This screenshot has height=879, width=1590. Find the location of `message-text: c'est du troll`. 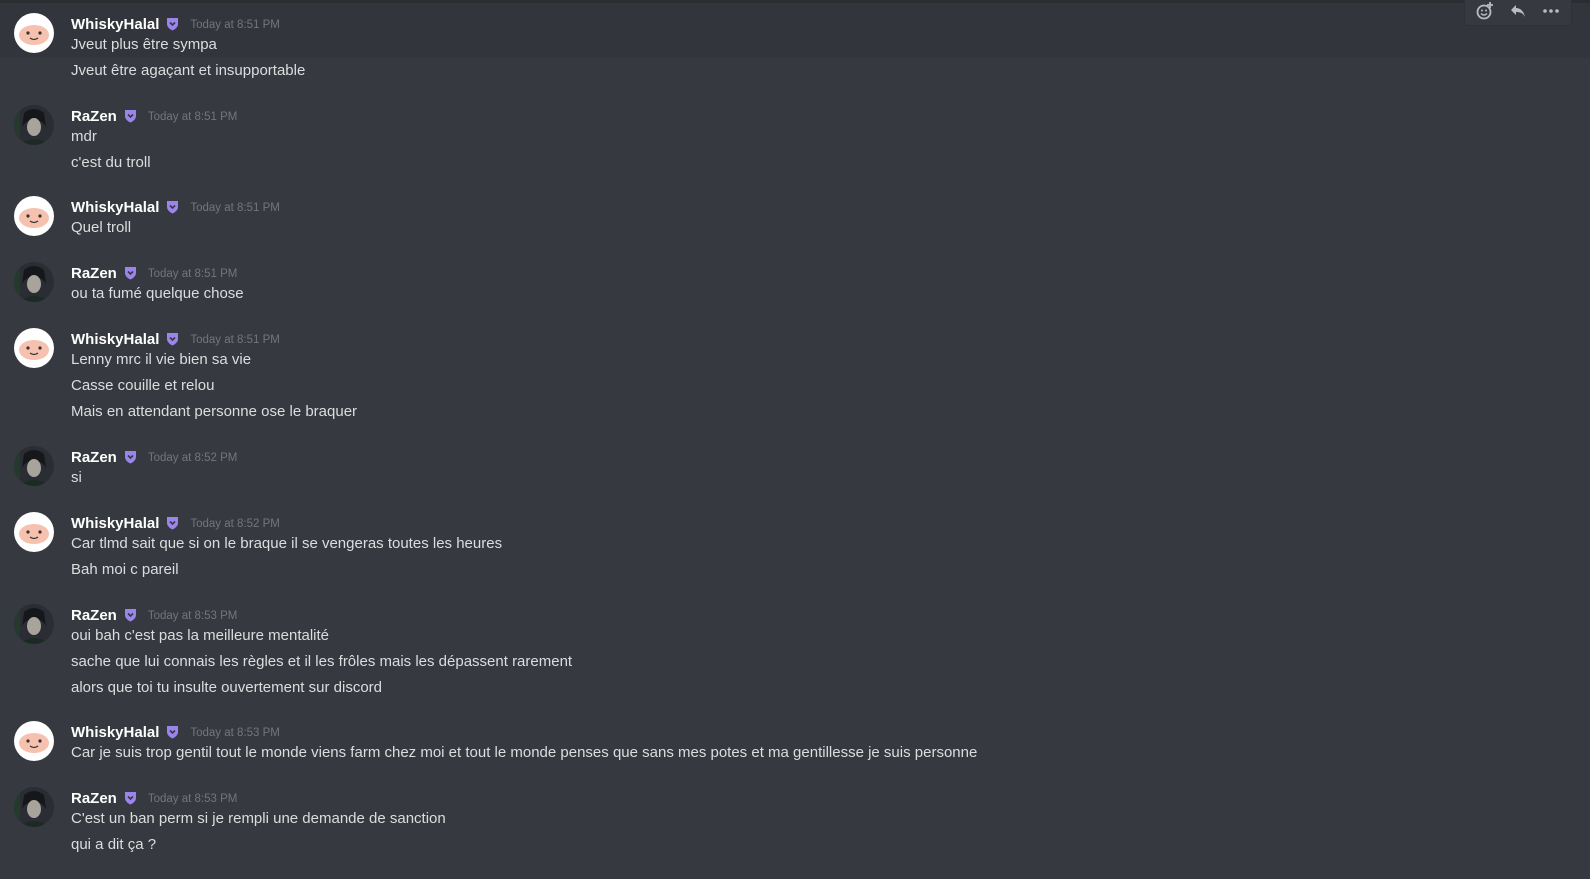

message-text: c'est du troll is located at coordinates (111, 162).